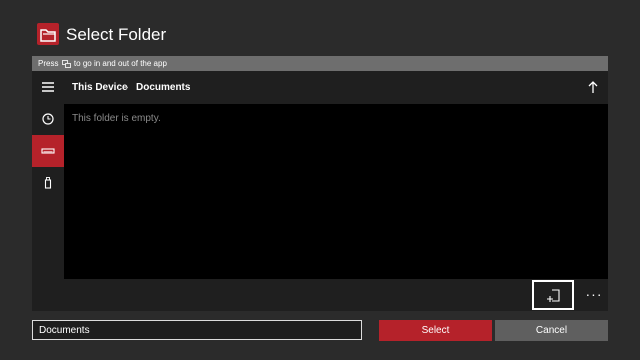 This screenshot has width=640, height=360. What do you see at coordinates (48, 63) in the screenshot?
I see `hint-prefix: Press` at bounding box center [48, 63].